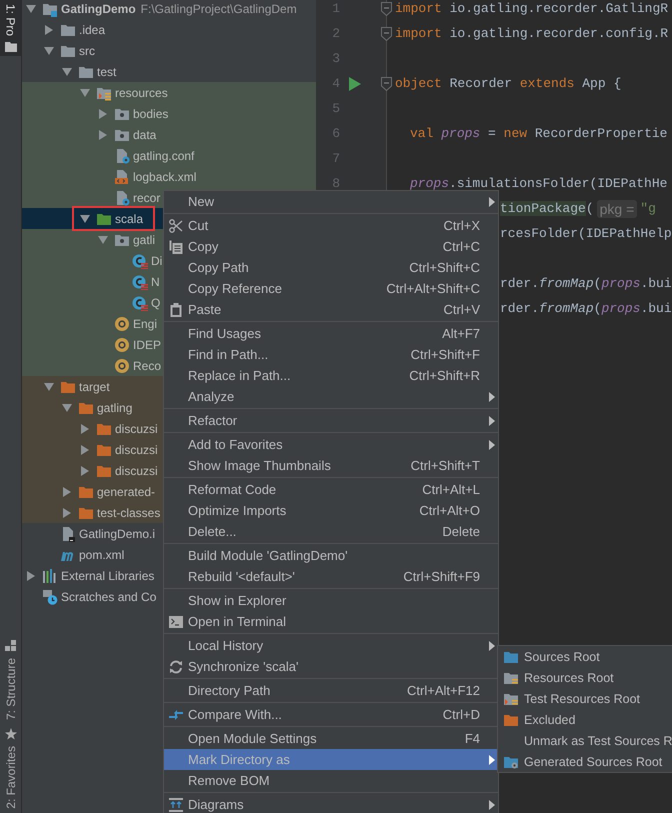 The width and height of the screenshot is (672, 813). I want to click on code-line: rcesFolder(IDEPathHelp, so click(586, 234).